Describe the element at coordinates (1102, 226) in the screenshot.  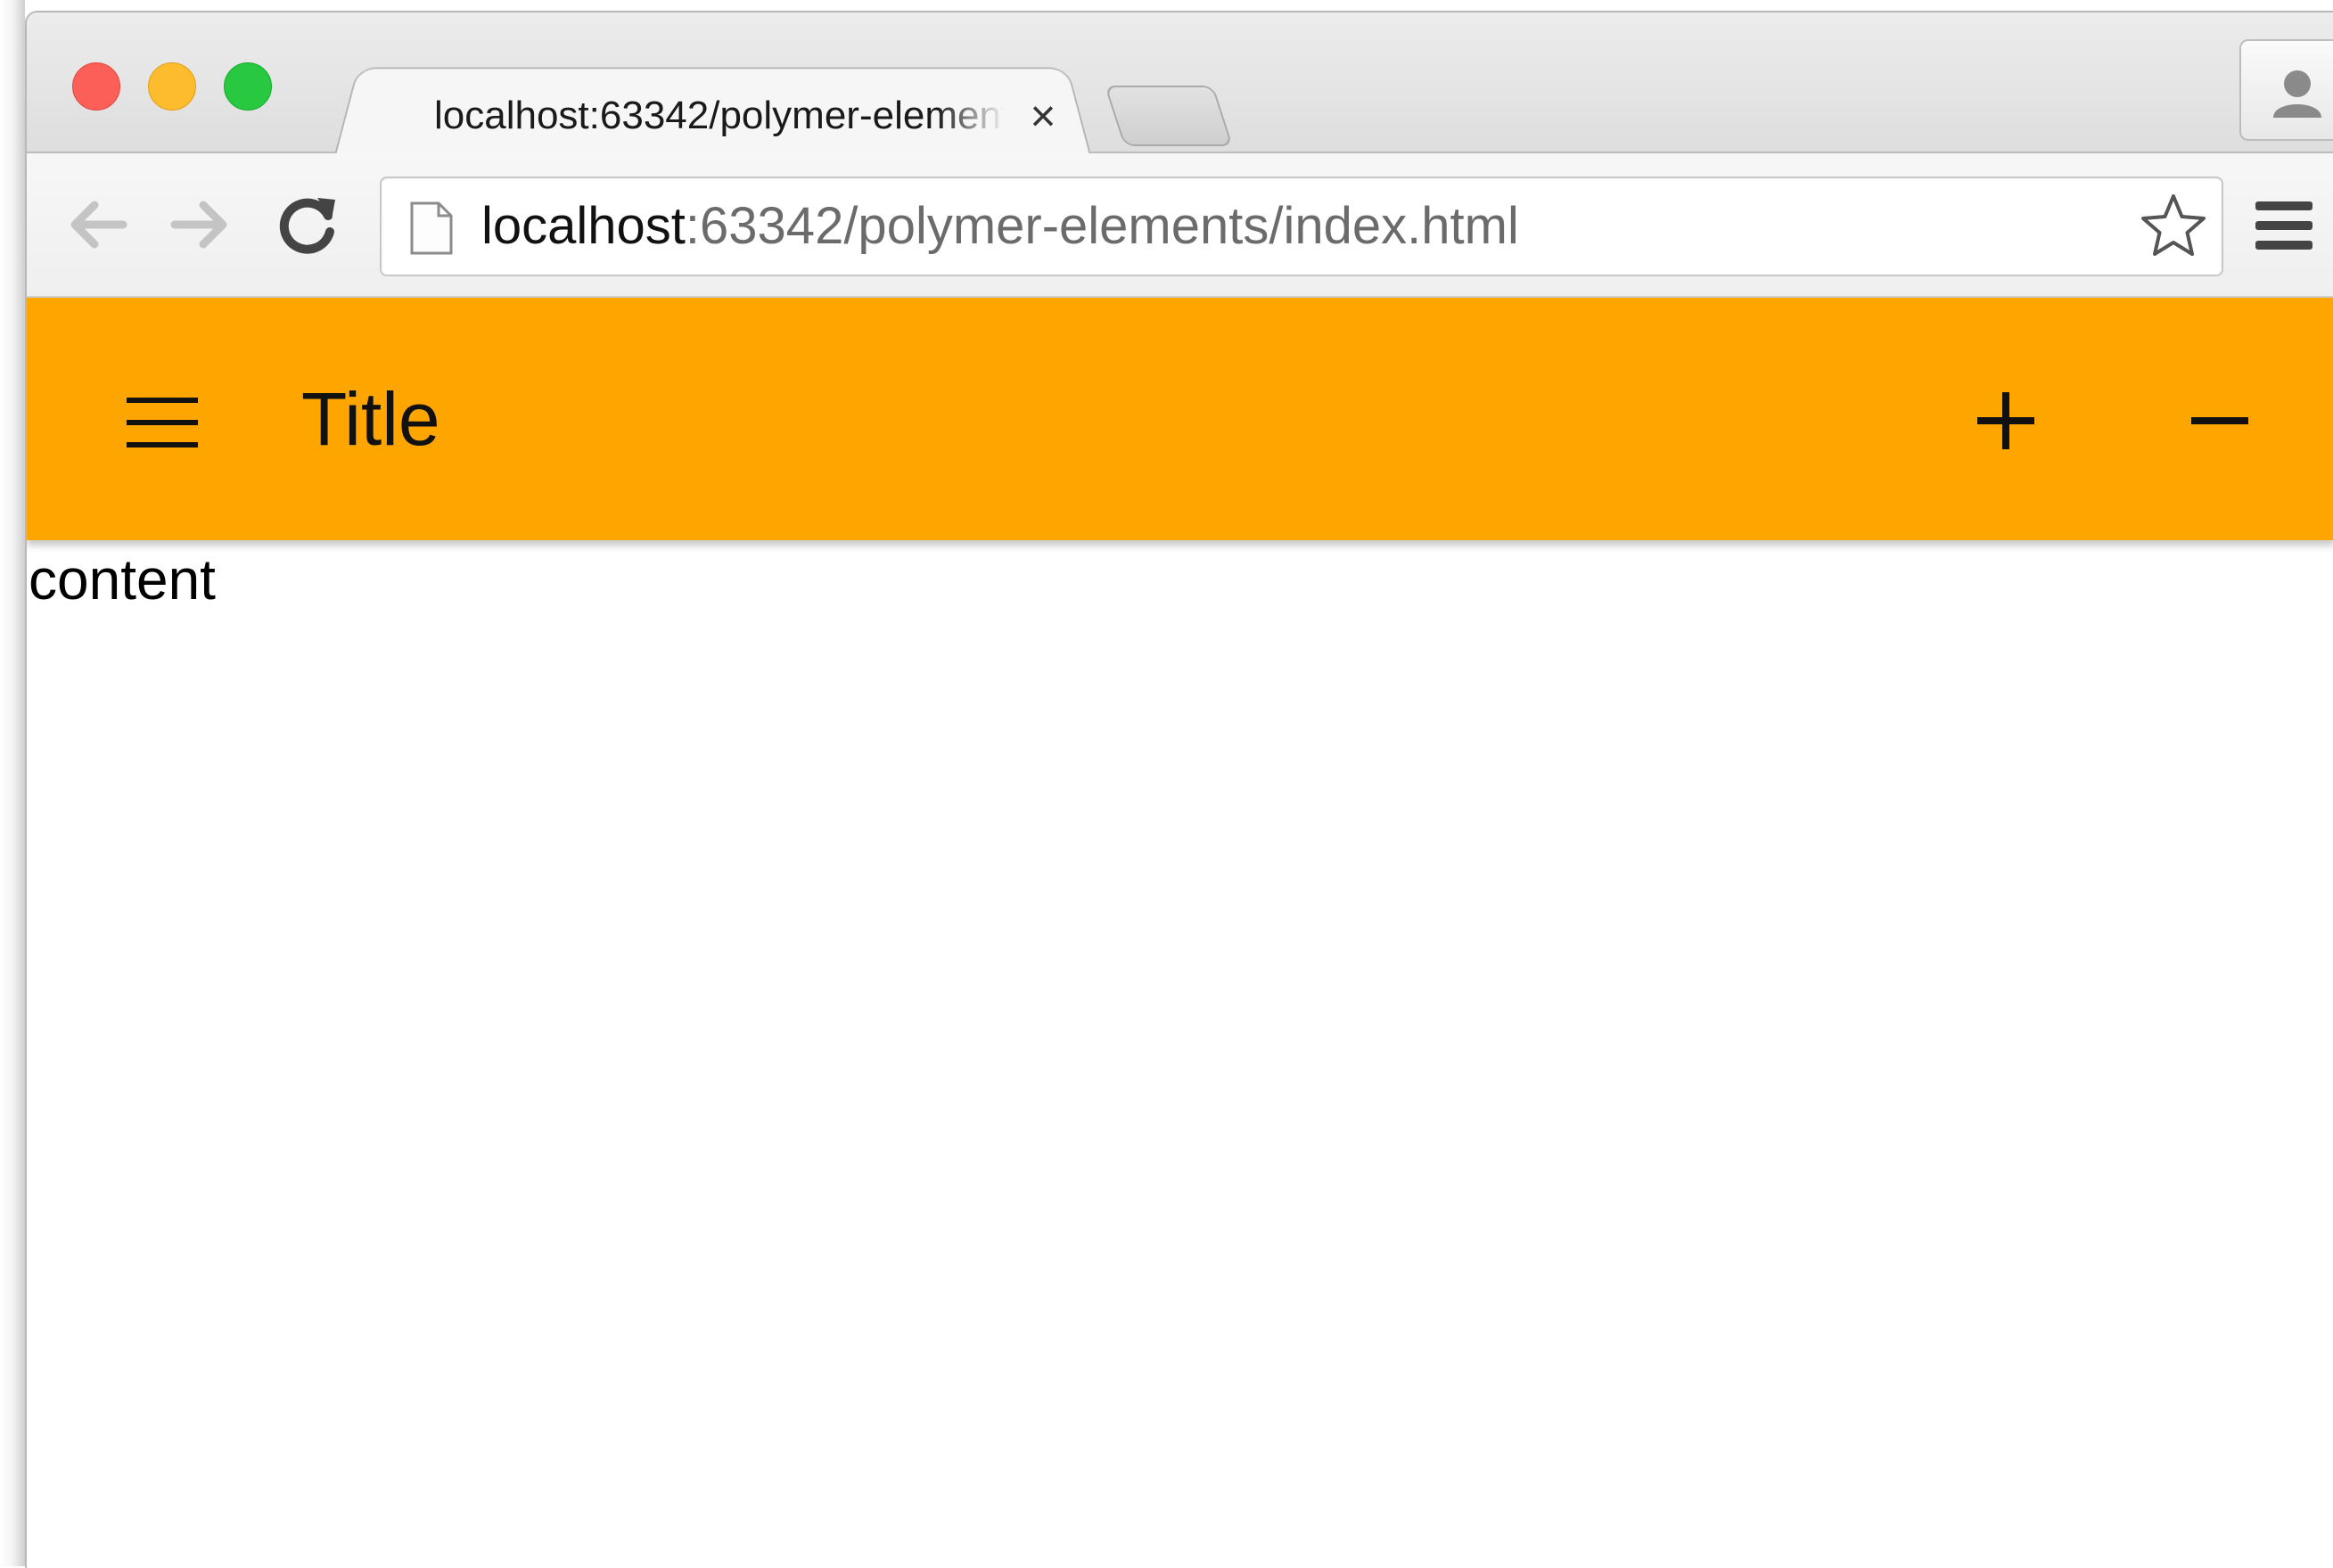
I see `url-path: :63342/polymer-elements/index.html` at that location.